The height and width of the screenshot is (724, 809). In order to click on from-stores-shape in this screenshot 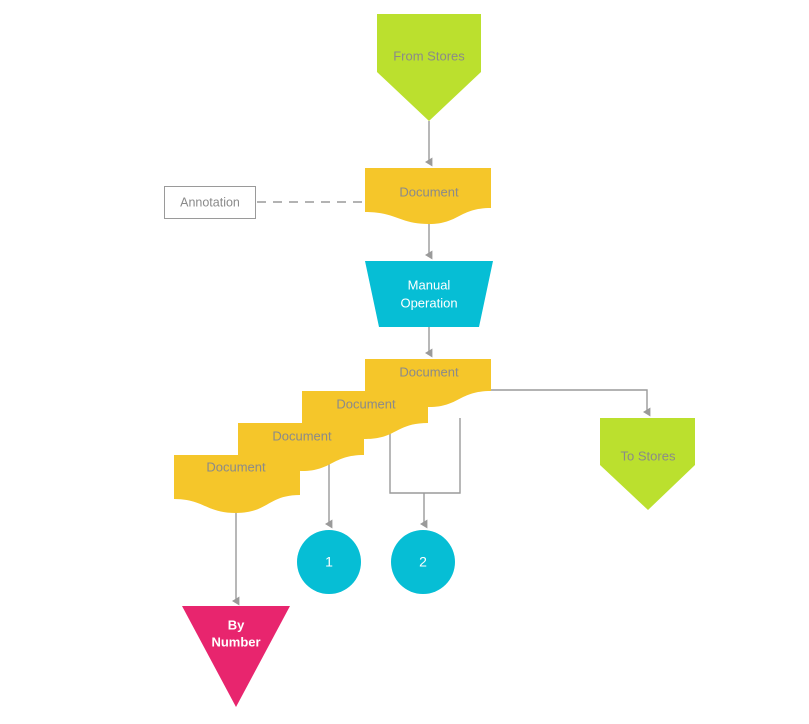, I will do `click(429, 67)`.